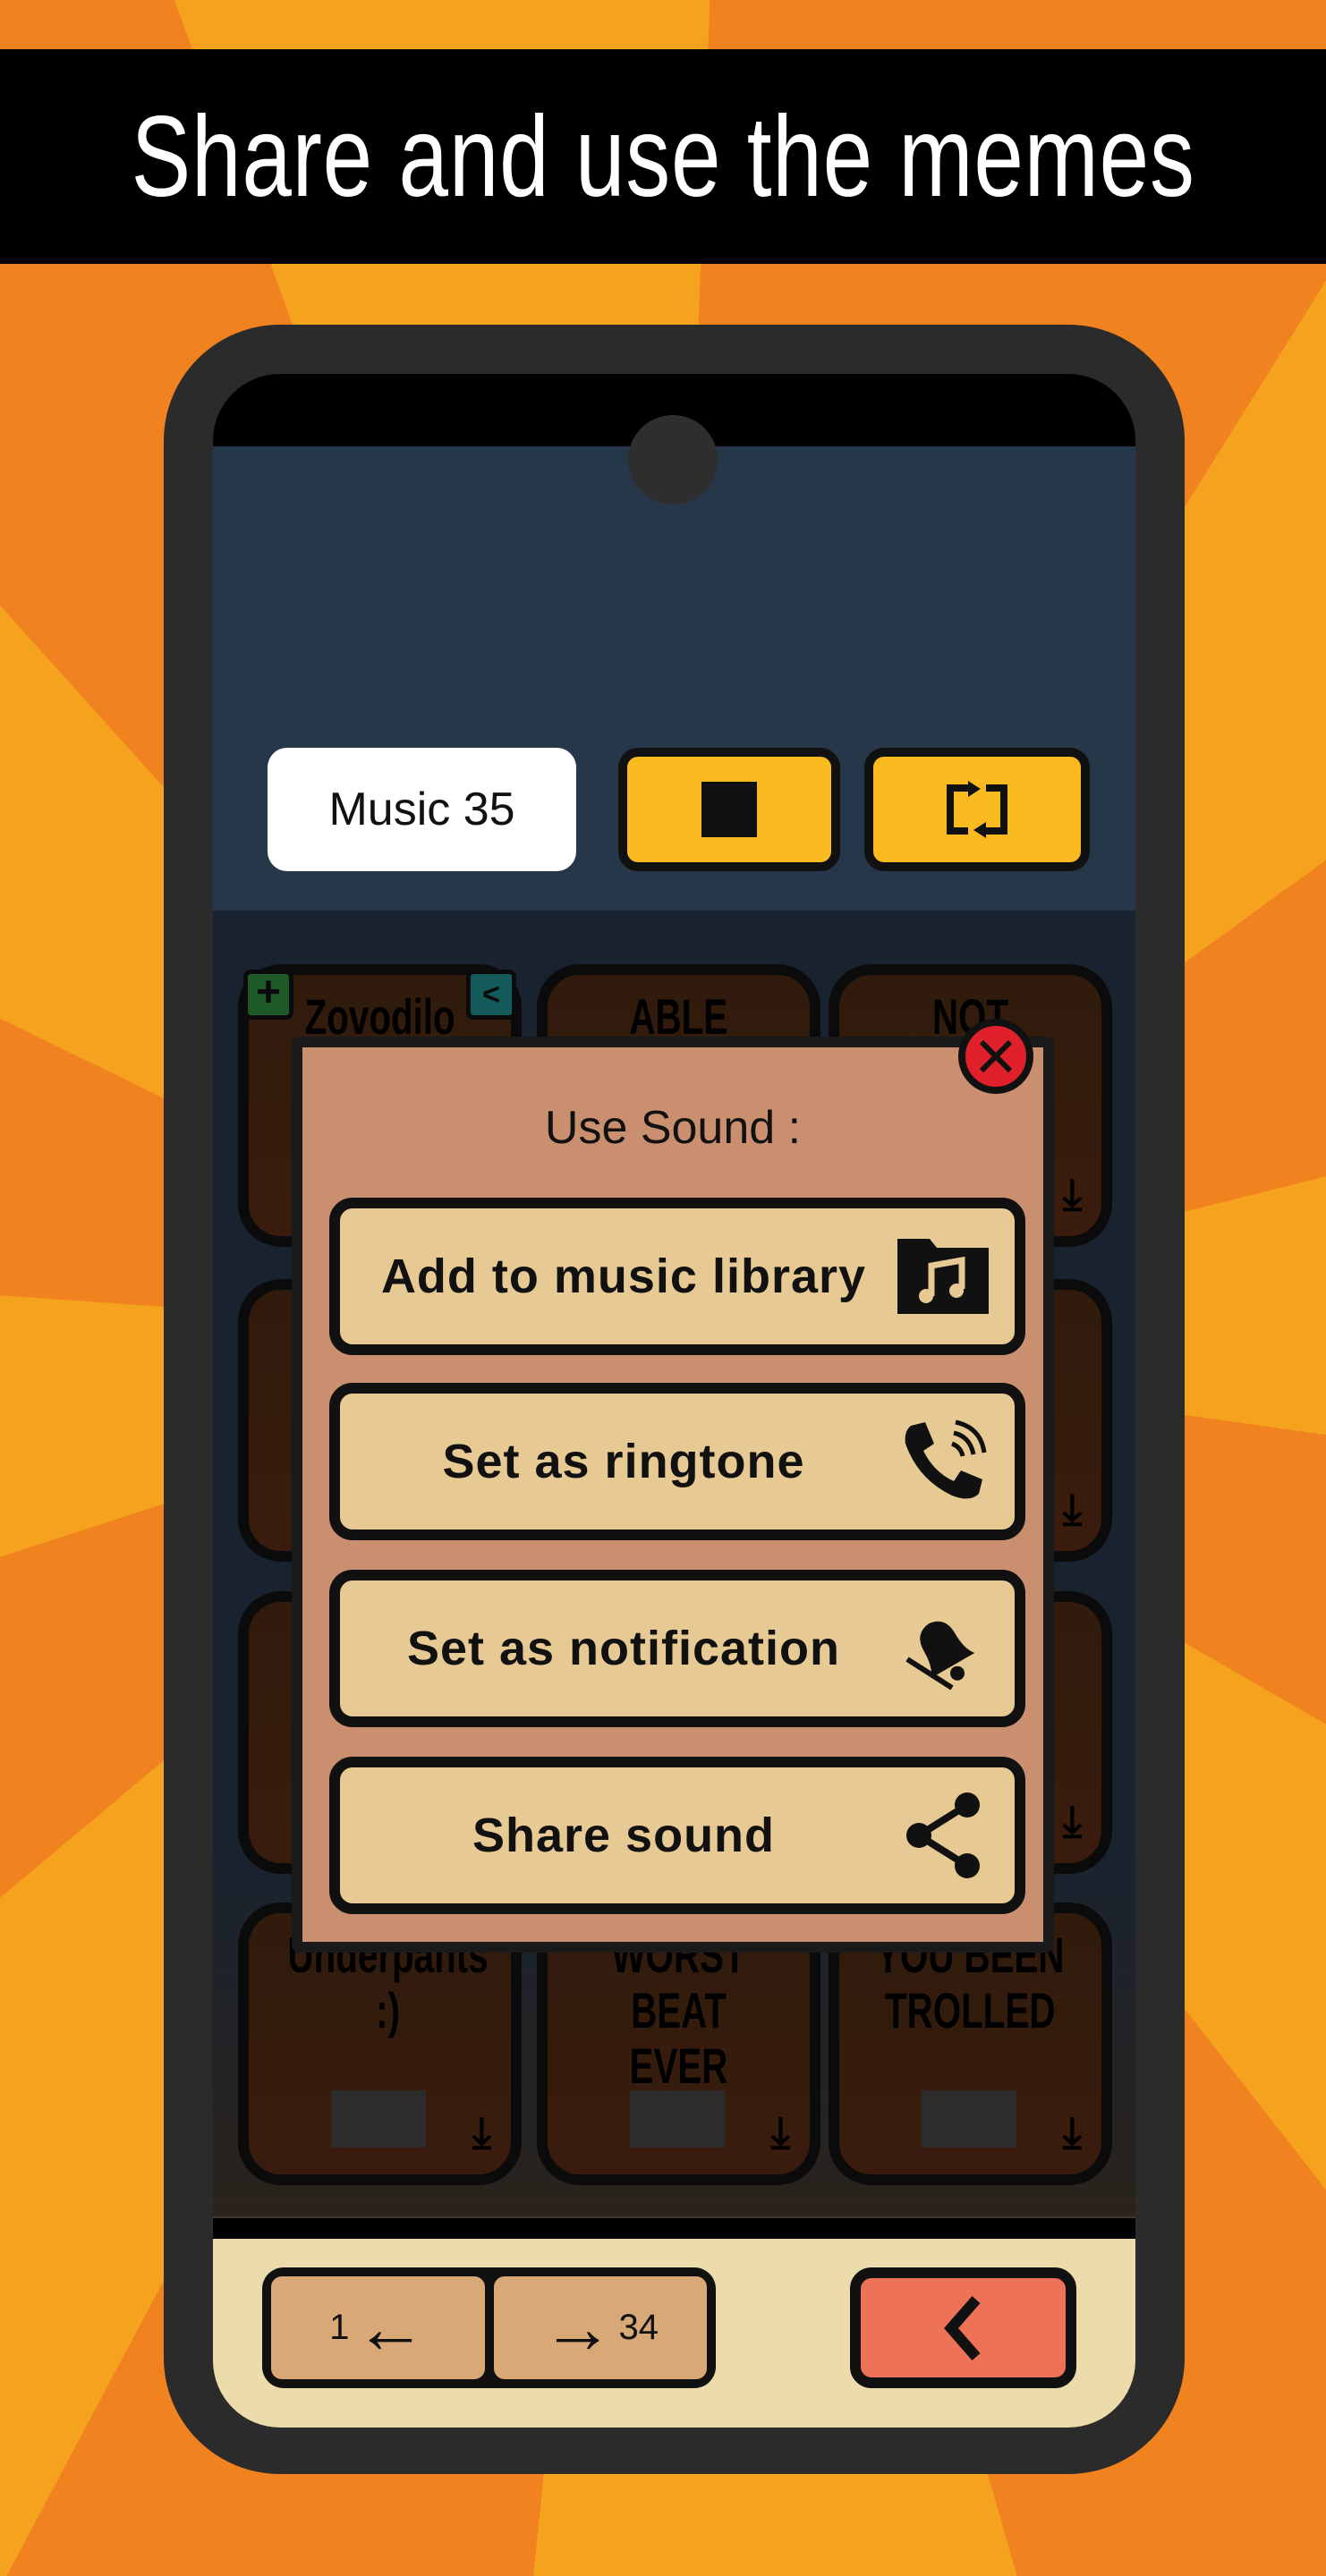 The image size is (1326, 2576). I want to click on set-as-notification-button: Set as notification, so click(677, 1648).